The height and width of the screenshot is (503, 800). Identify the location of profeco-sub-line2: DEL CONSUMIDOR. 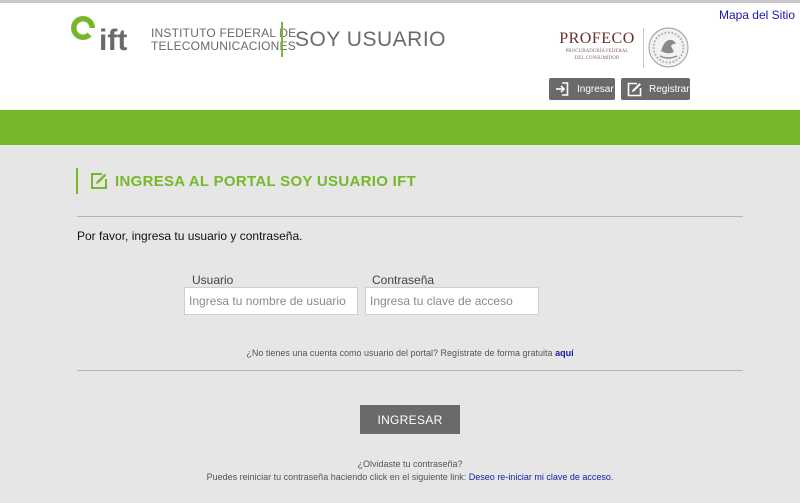
(597, 58).